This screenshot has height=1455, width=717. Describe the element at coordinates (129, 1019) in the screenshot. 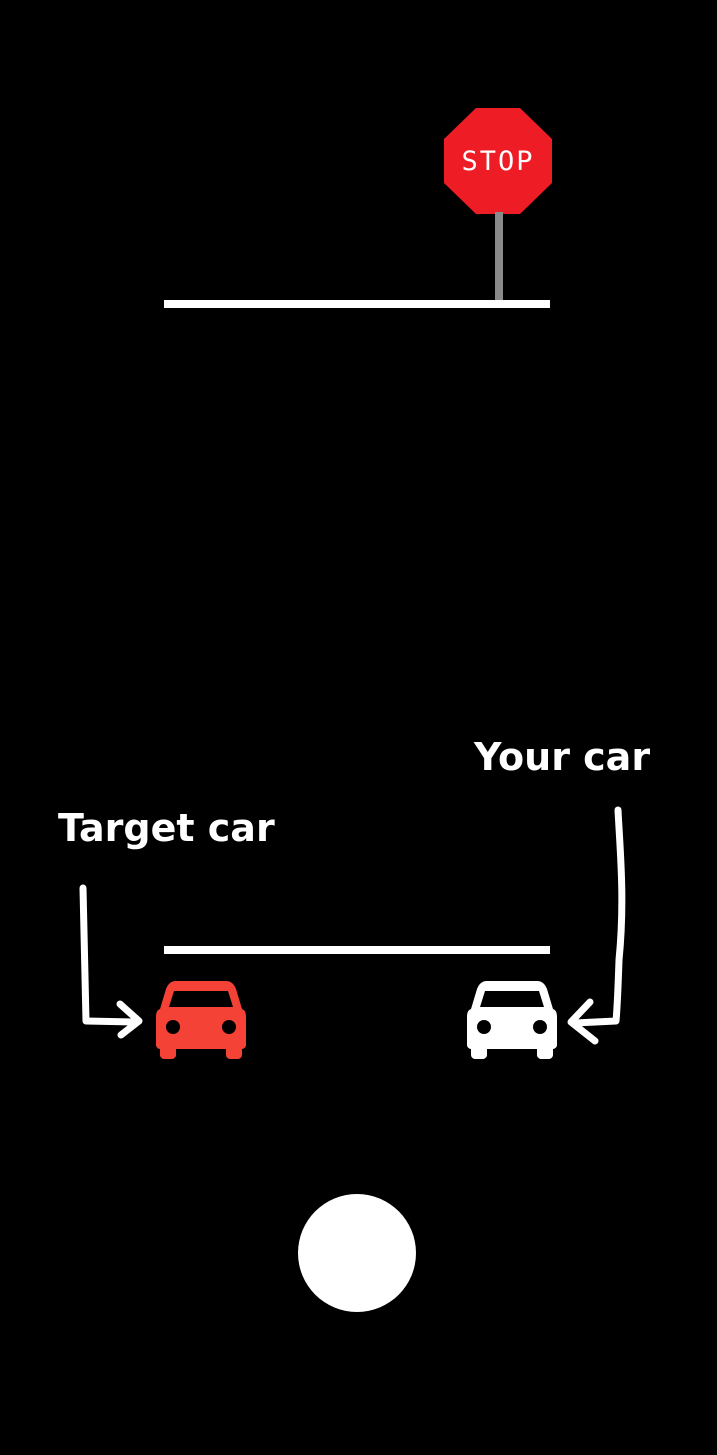

I see `target-car-arrowhead-icon` at that location.